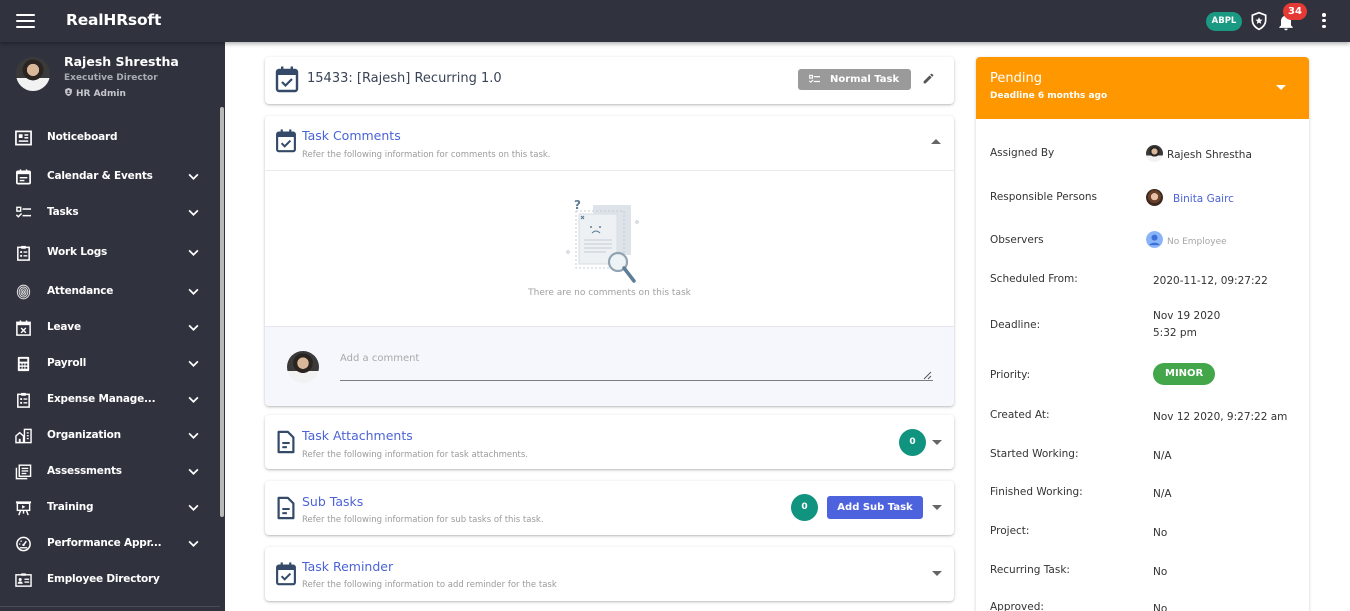 This screenshot has height=611, width=1350. What do you see at coordinates (67, 363) in the screenshot?
I see `sidebar-item-label: Payroll` at bounding box center [67, 363].